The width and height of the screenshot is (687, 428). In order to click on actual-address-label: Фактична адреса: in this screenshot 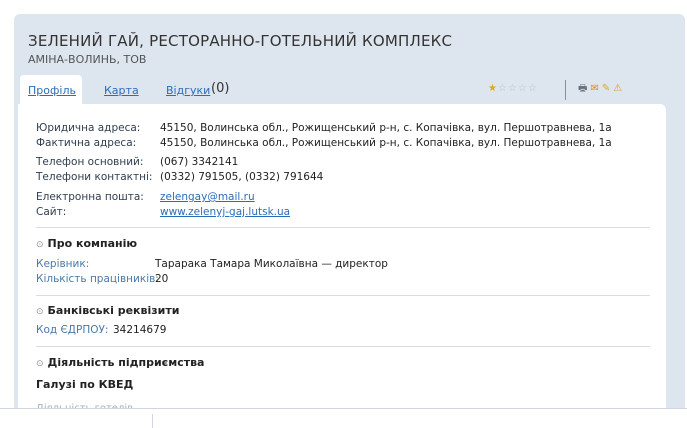, I will do `click(86, 143)`.